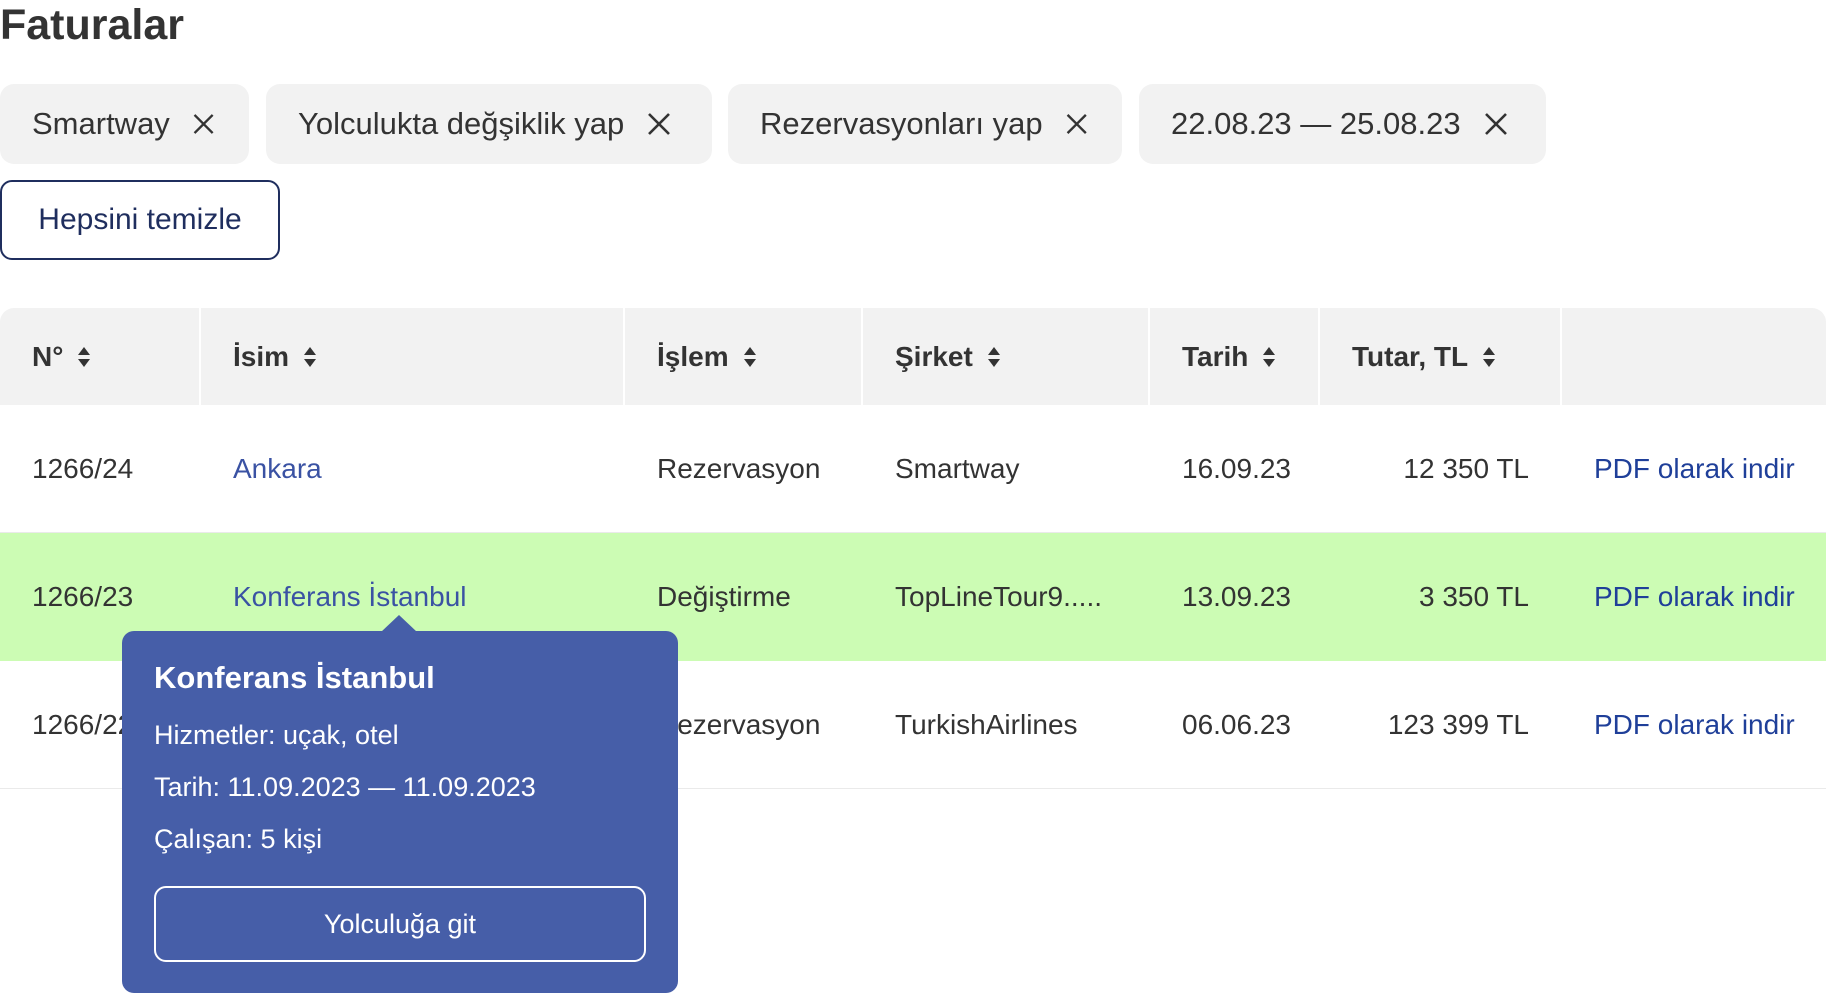 Image resolution: width=1826 pixels, height=993 pixels. I want to click on filter-chip: Rezervasyonları yap, so click(925, 124).